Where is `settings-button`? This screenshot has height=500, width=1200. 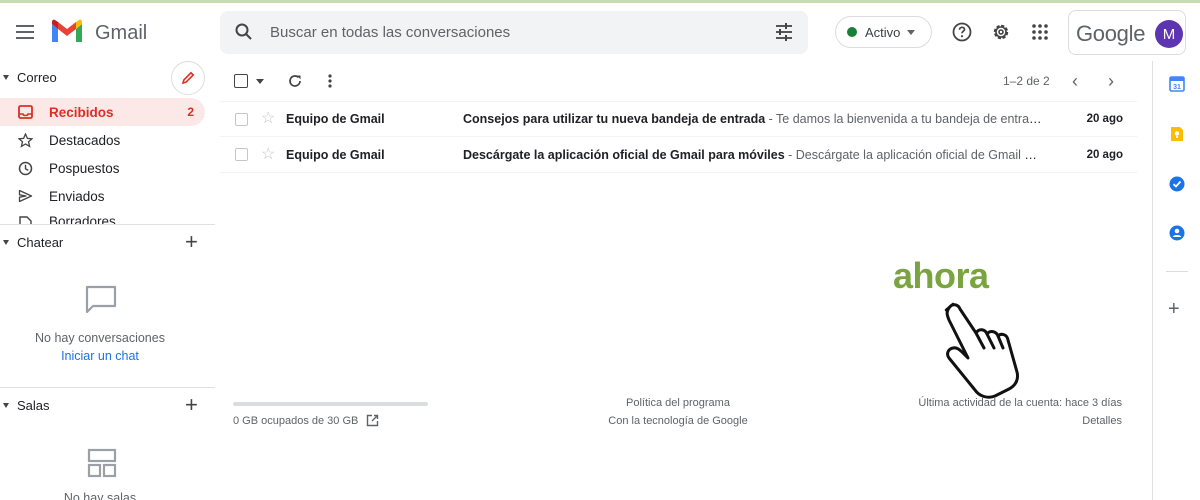 settings-button is located at coordinates (1001, 32).